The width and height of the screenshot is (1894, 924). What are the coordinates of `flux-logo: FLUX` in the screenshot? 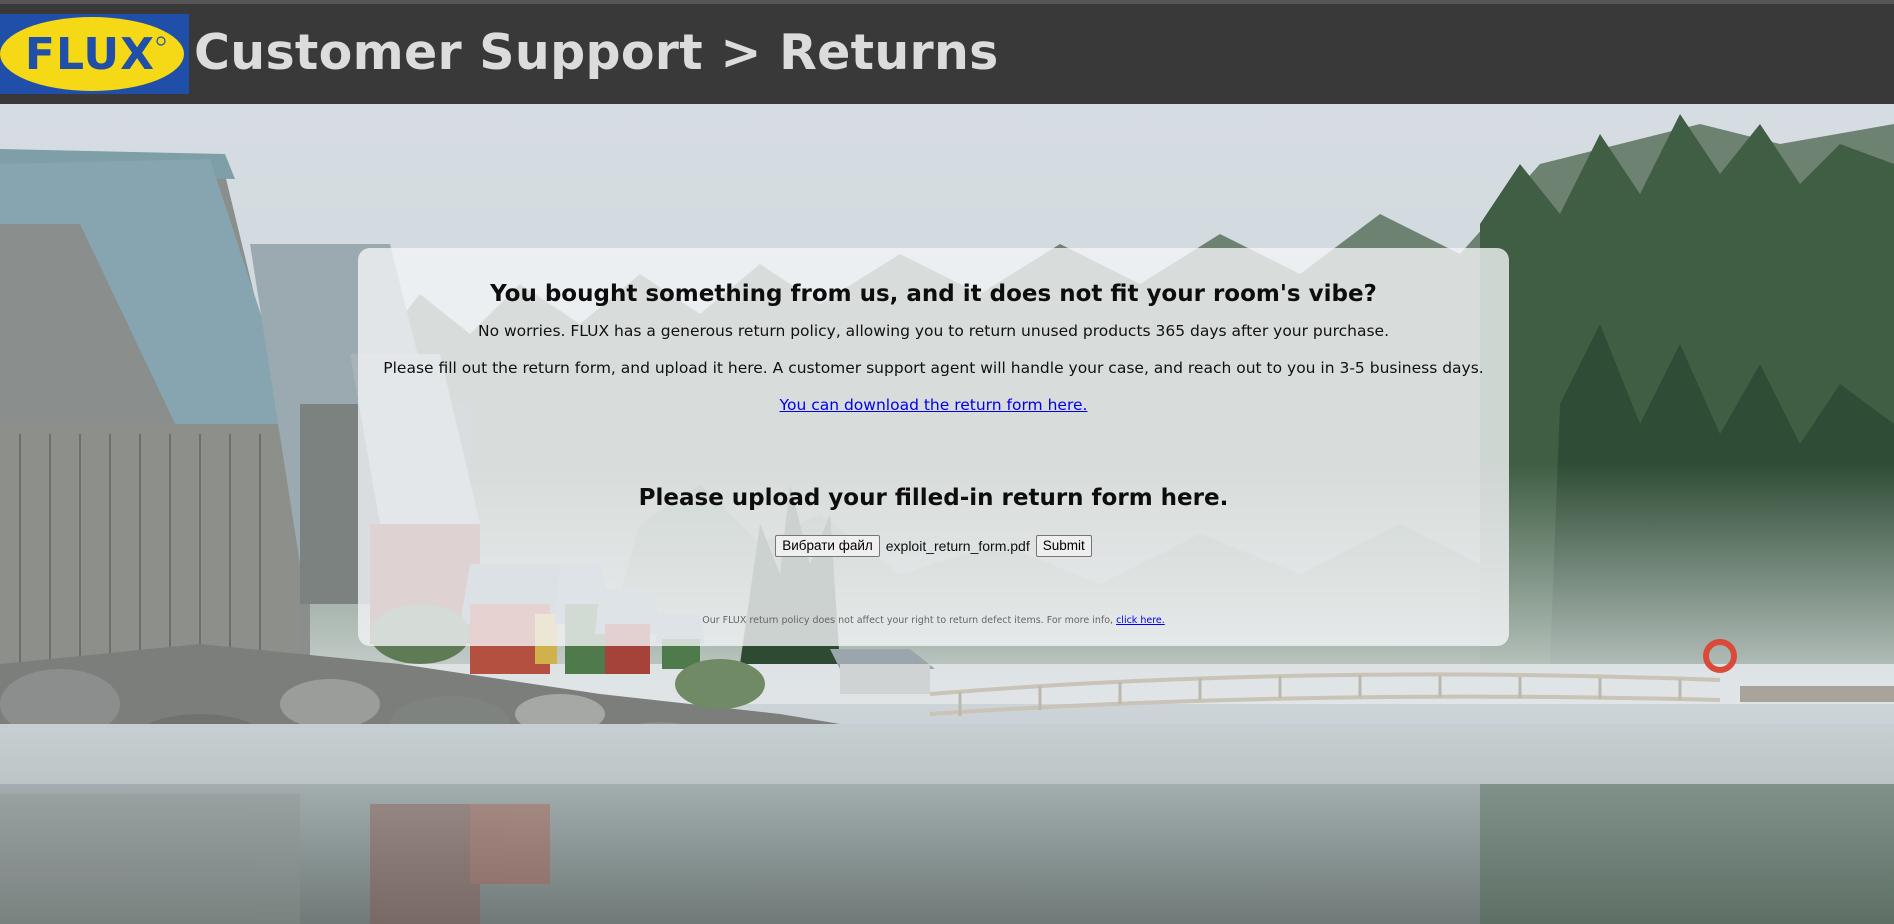 It's located at (94, 54).